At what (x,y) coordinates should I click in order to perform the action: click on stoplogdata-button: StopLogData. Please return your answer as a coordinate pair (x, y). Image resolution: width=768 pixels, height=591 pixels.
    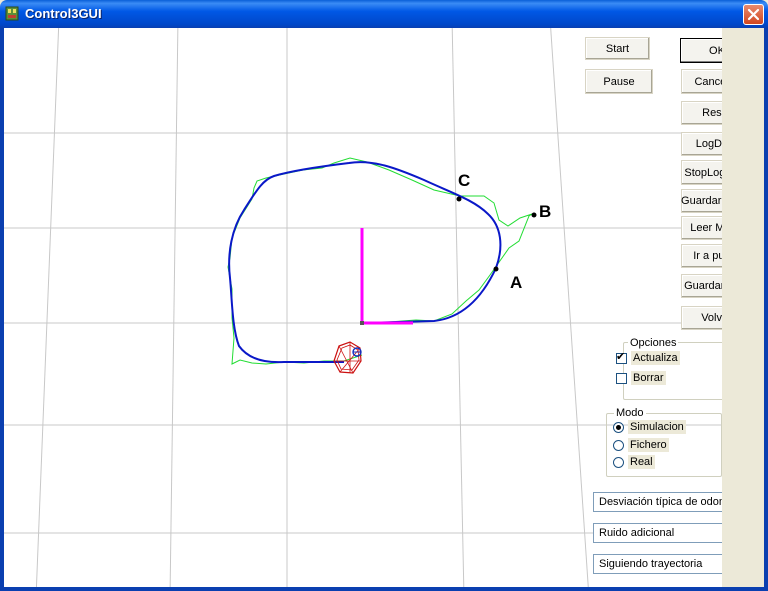
    Looking at the image, I should click on (701, 172).